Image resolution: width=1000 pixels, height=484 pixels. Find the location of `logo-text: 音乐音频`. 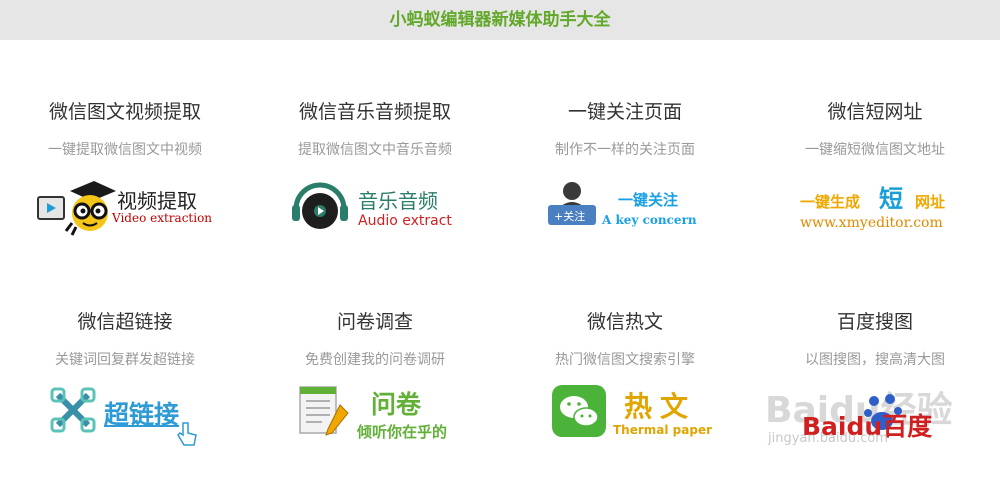

logo-text: 音乐音频 is located at coordinates (398, 201).